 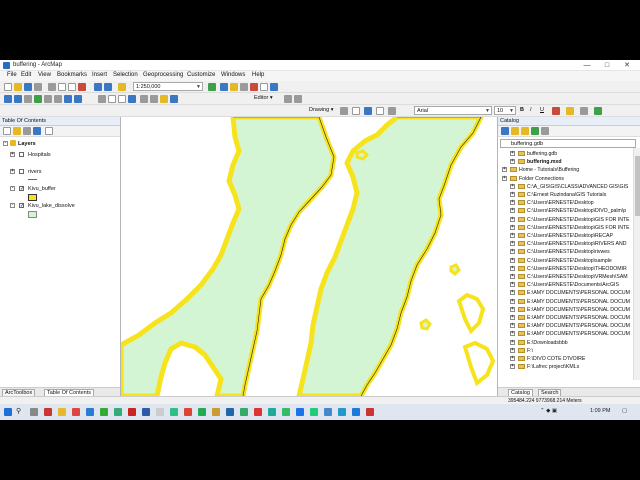 I want to click on editor-menu: Editor ▾, so click(x=263, y=98).